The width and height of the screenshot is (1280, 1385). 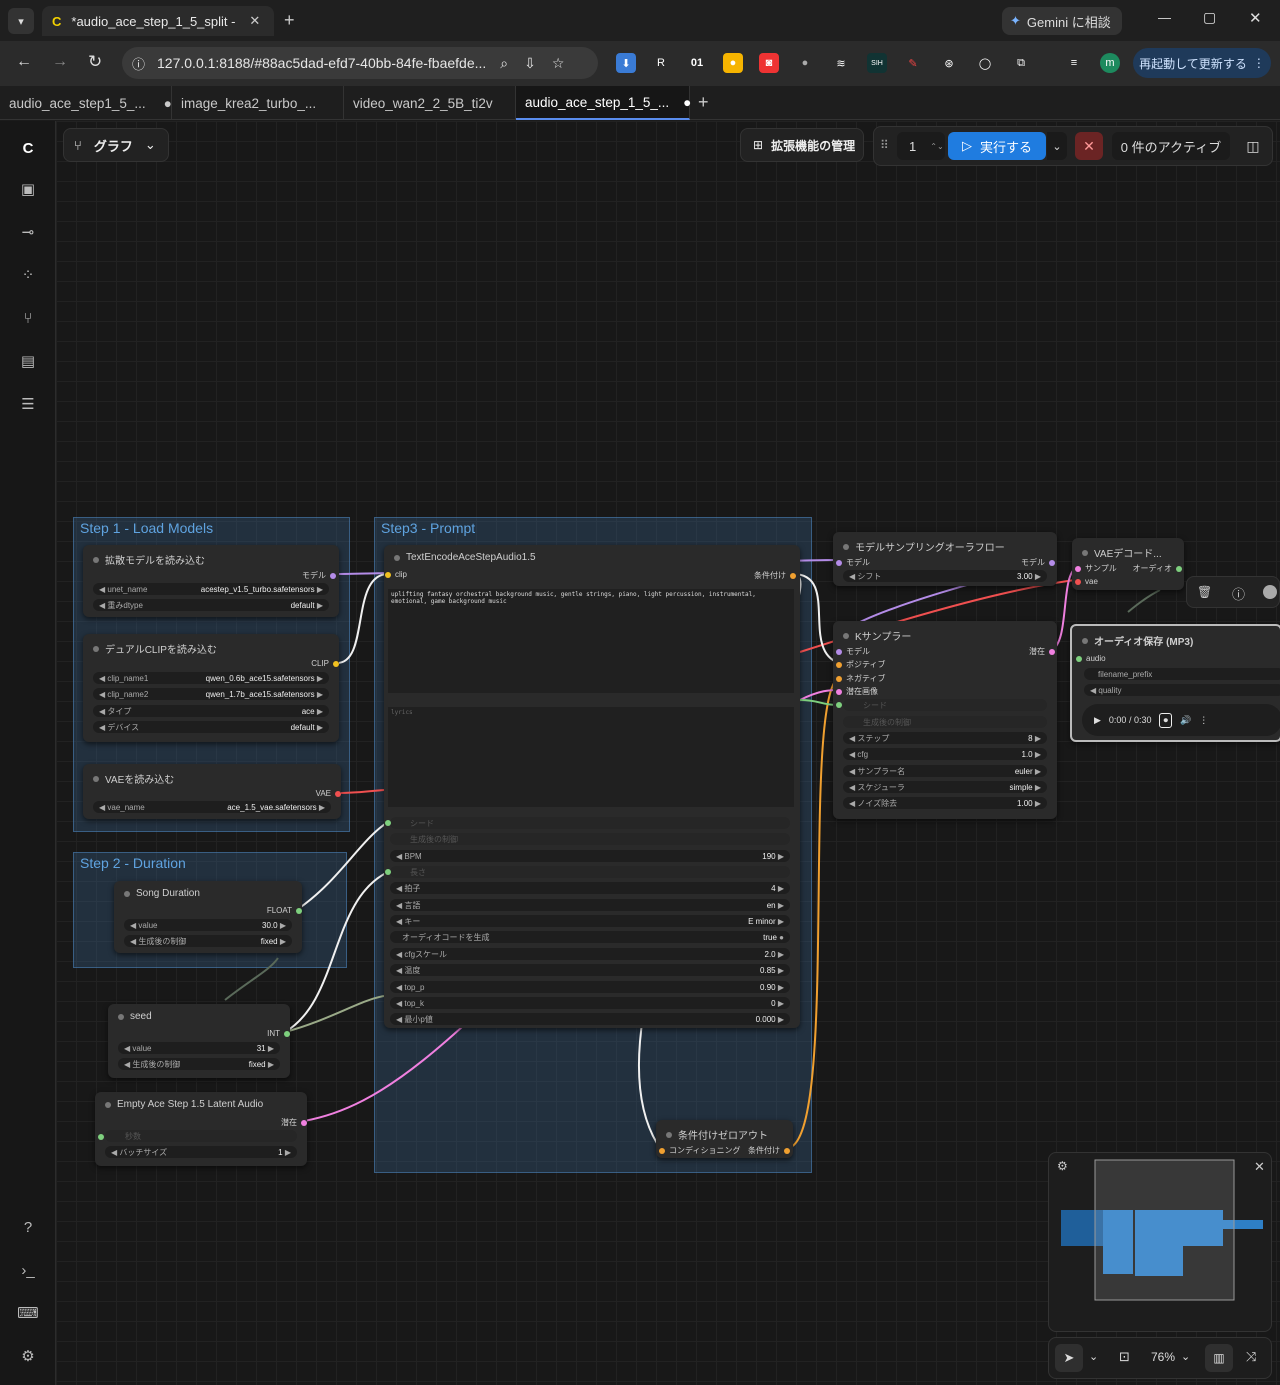 I want to click on settings-gear-icon: ⚙, so click(x=28, y=1356).